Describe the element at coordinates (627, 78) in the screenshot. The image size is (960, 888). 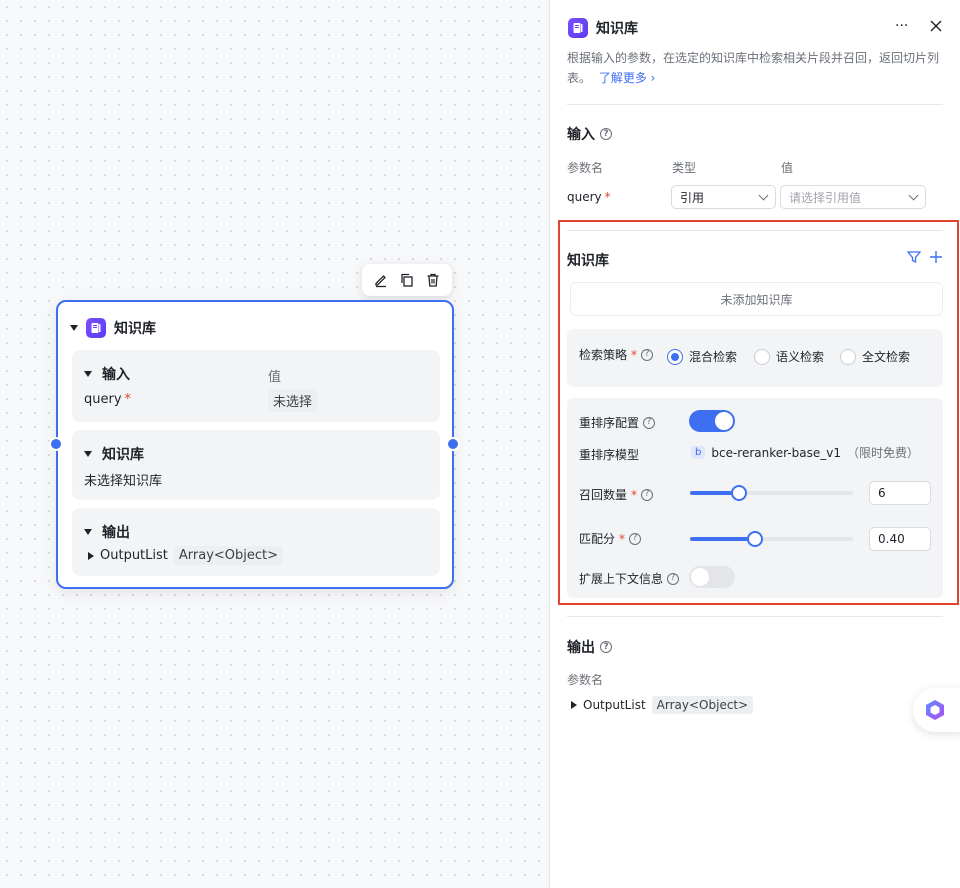
I see `learn-more-link: 了解更多 ›` at that location.